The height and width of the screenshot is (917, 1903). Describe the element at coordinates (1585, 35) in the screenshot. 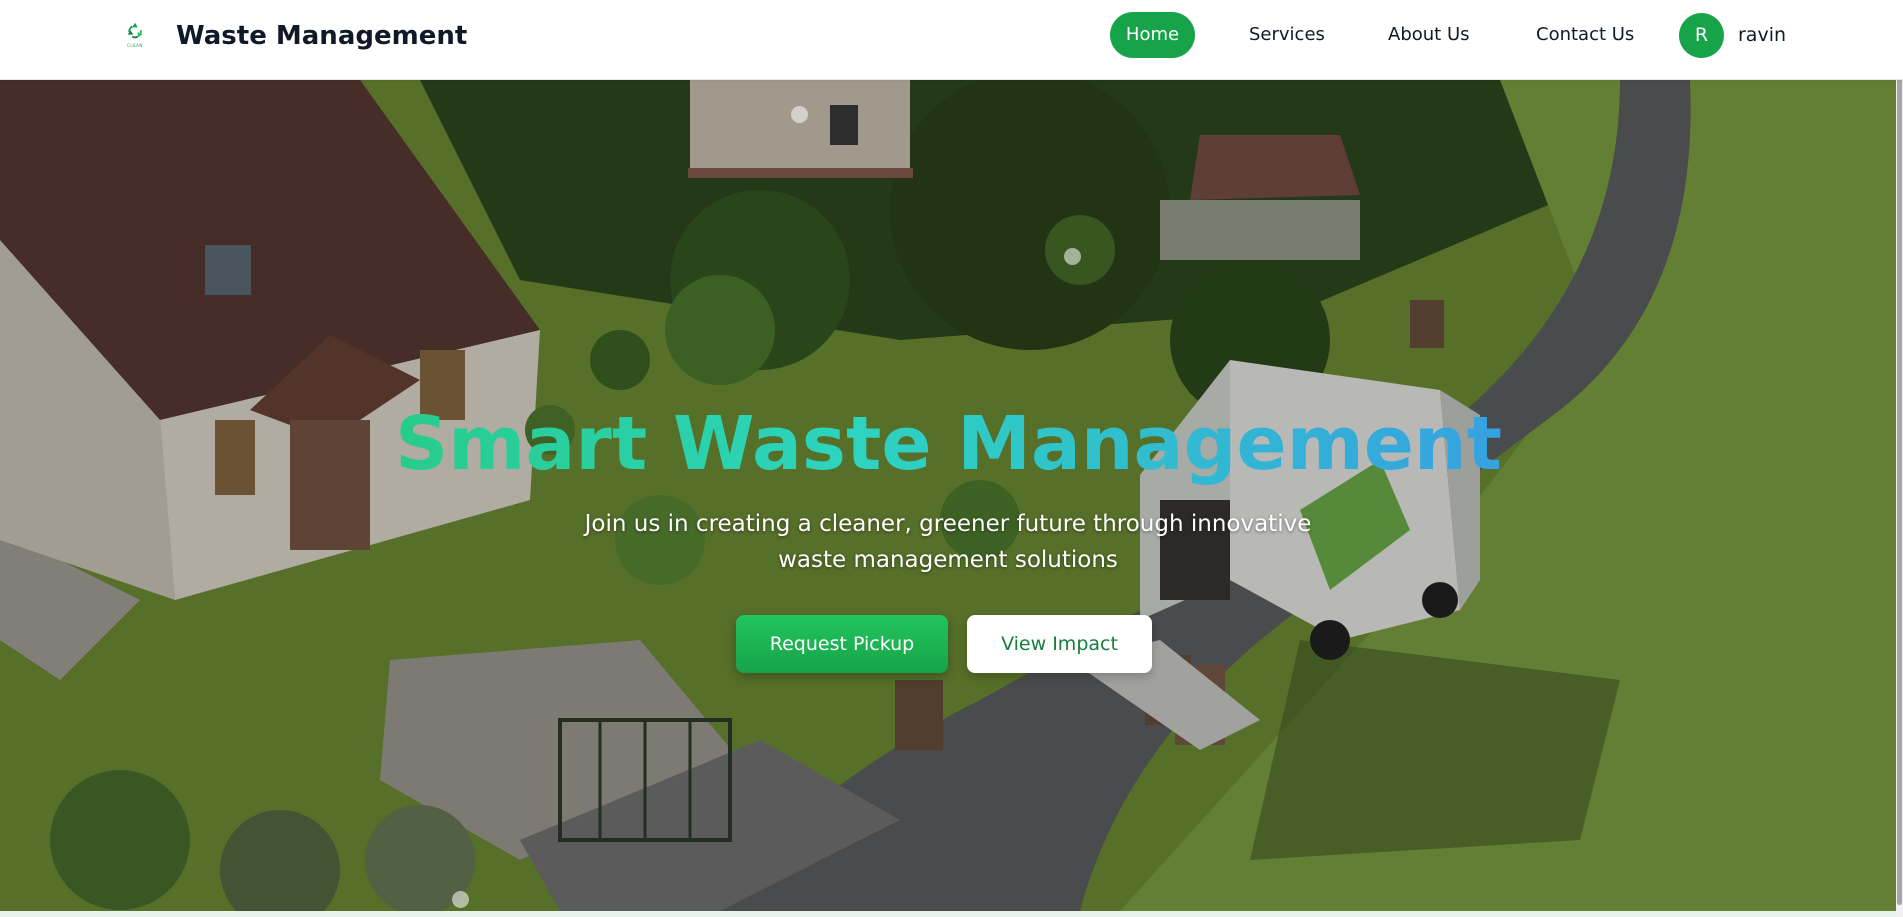

I see `nav-contact-us: Contact Us` at that location.